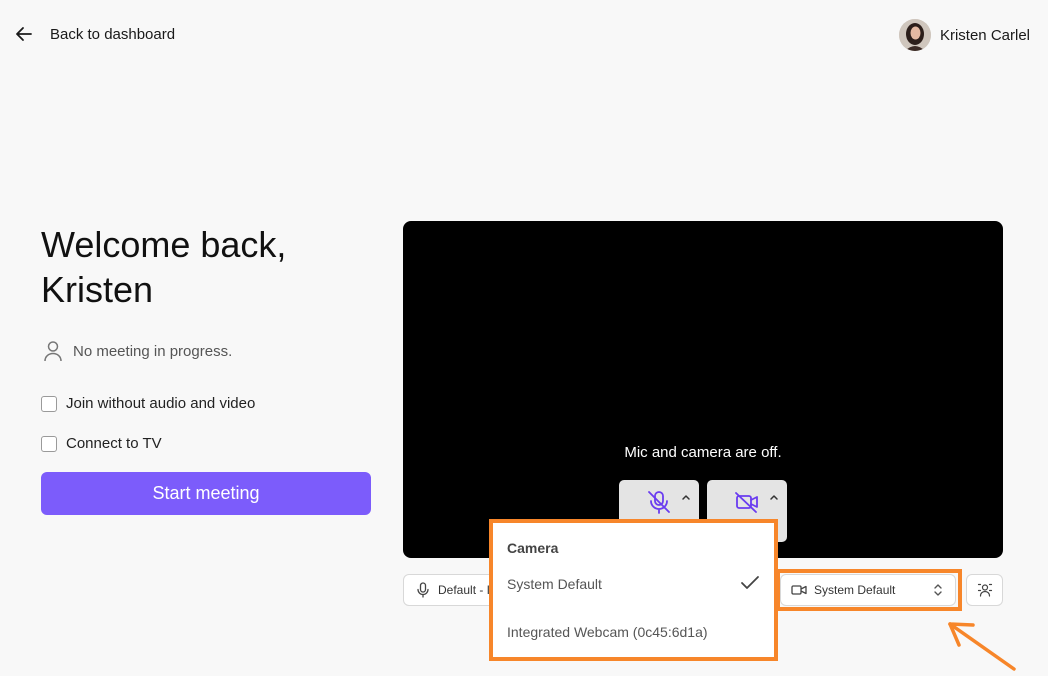  Describe the element at coordinates (161, 403) in the screenshot. I see `join-without-av-label: Join without audio and video` at that location.